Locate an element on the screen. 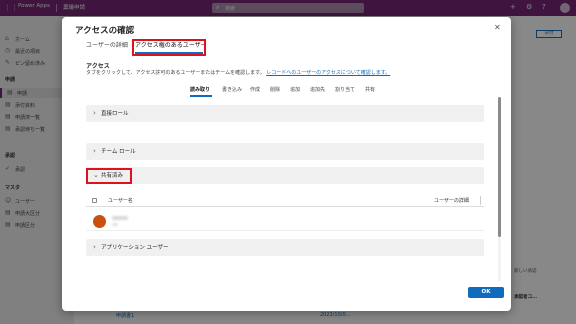 This screenshot has width=576, height=324. section-shared: ⌄ 共有済み is located at coordinates (285, 175).